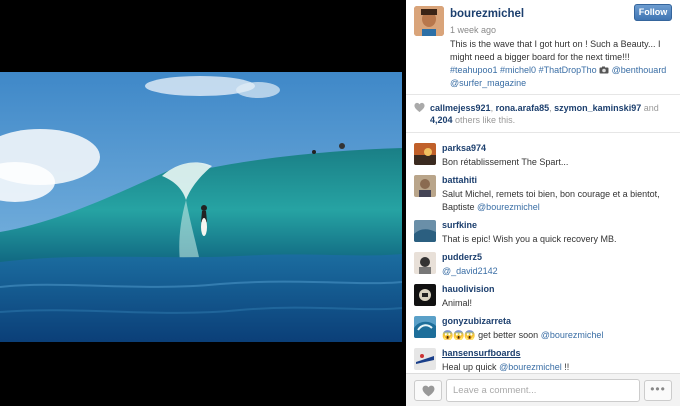 This screenshot has width=680, height=406. Describe the element at coordinates (485, 120) in the screenshot. I see `likes-others: others like this.` at that location.